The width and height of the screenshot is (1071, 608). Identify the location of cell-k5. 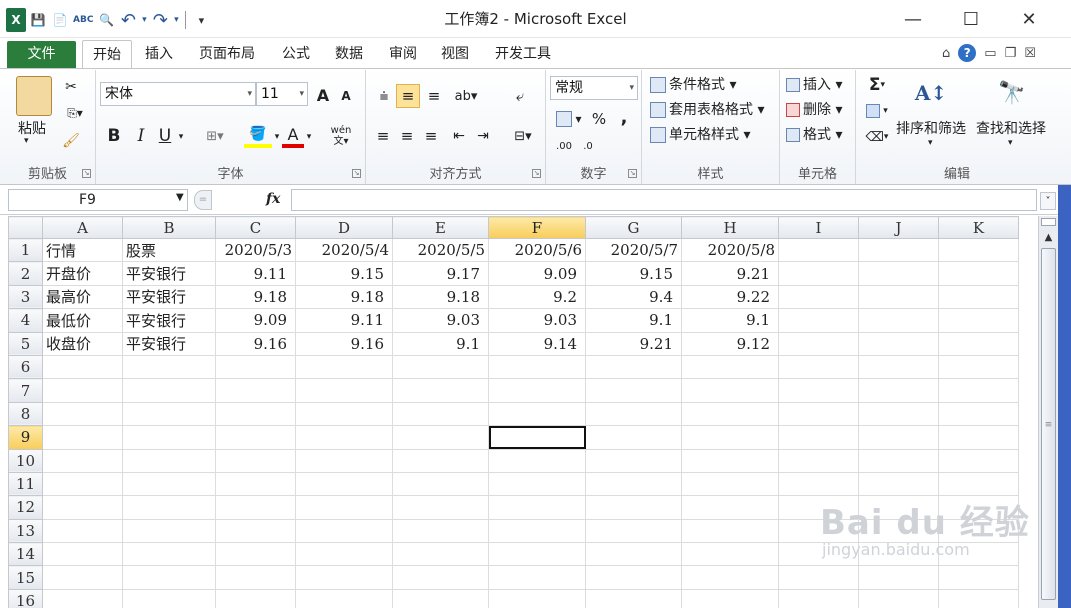
(978, 343).